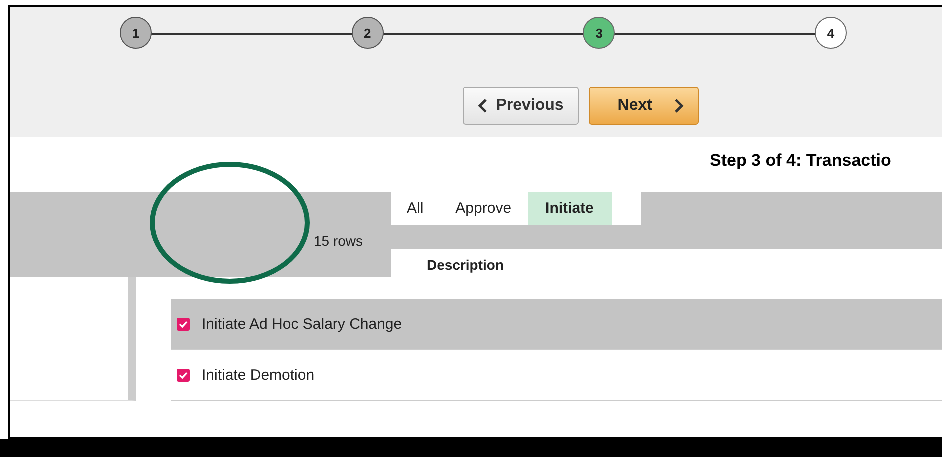 The height and width of the screenshot is (457, 942). What do you see at coordinates (368, 33) in the screenshot?
I see `step-circle: 2` at bounding box center [368, 33].